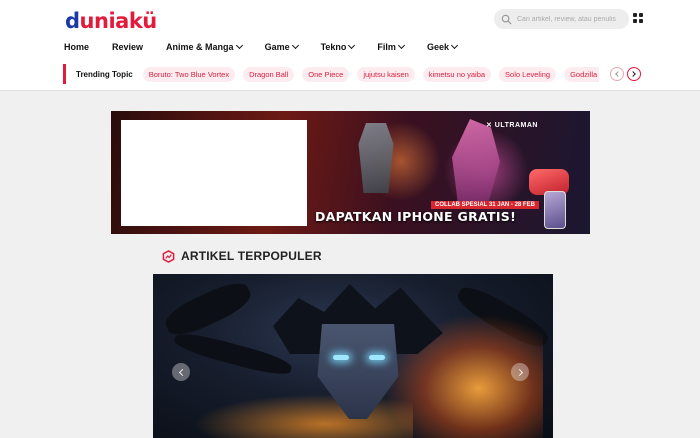 The image size is (700, 438). I want to click on trending-tag: Dragon Ball, so click(269, 74).